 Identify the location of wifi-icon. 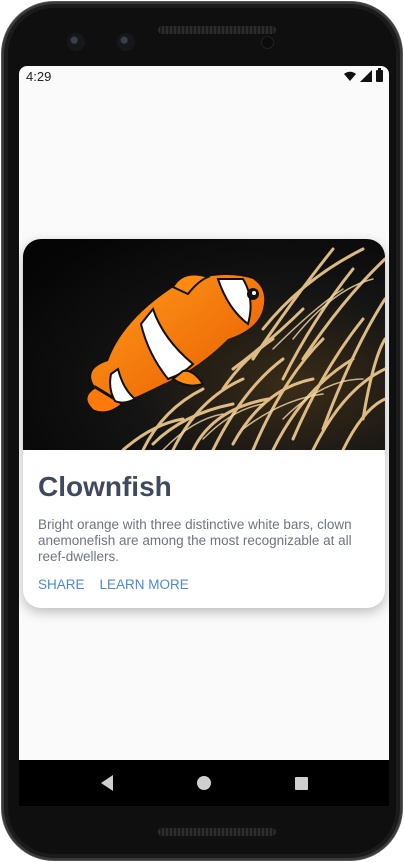
(350, 76).